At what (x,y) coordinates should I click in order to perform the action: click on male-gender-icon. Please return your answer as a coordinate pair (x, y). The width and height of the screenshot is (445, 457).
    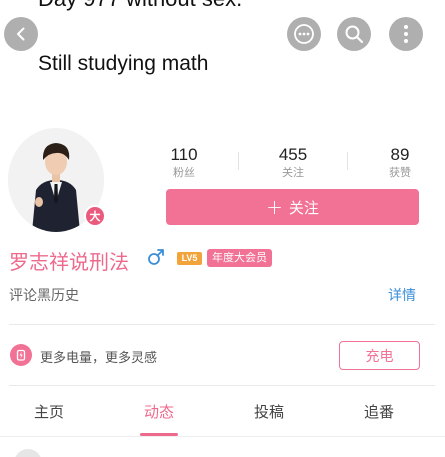
    Looking at the image, I should click on (156, 257).